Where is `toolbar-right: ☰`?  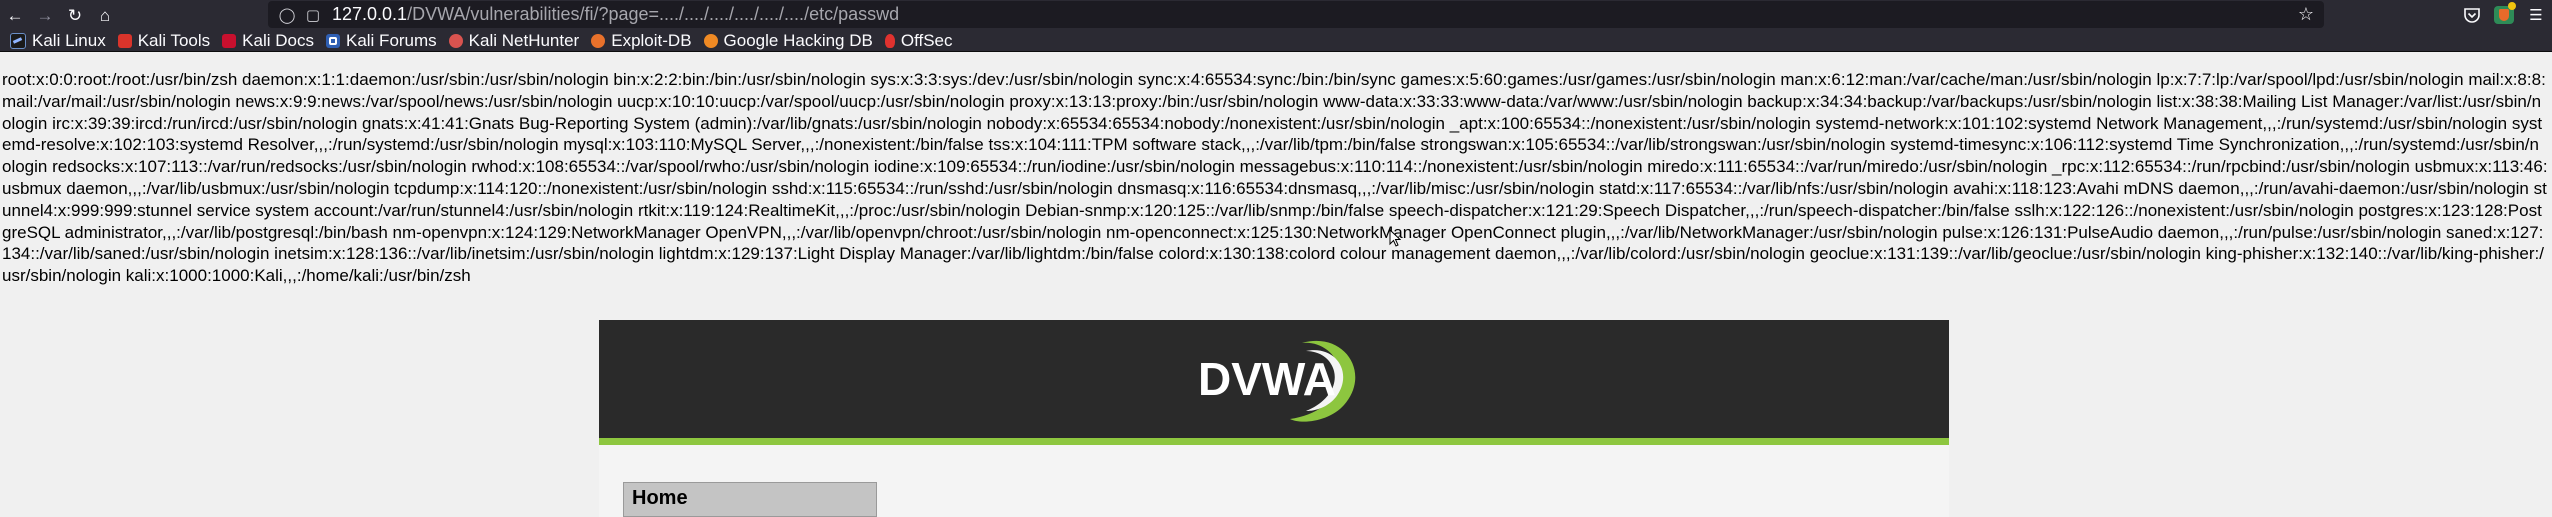
toolbar-right: ☰ is located at coordinates (2504, 15).